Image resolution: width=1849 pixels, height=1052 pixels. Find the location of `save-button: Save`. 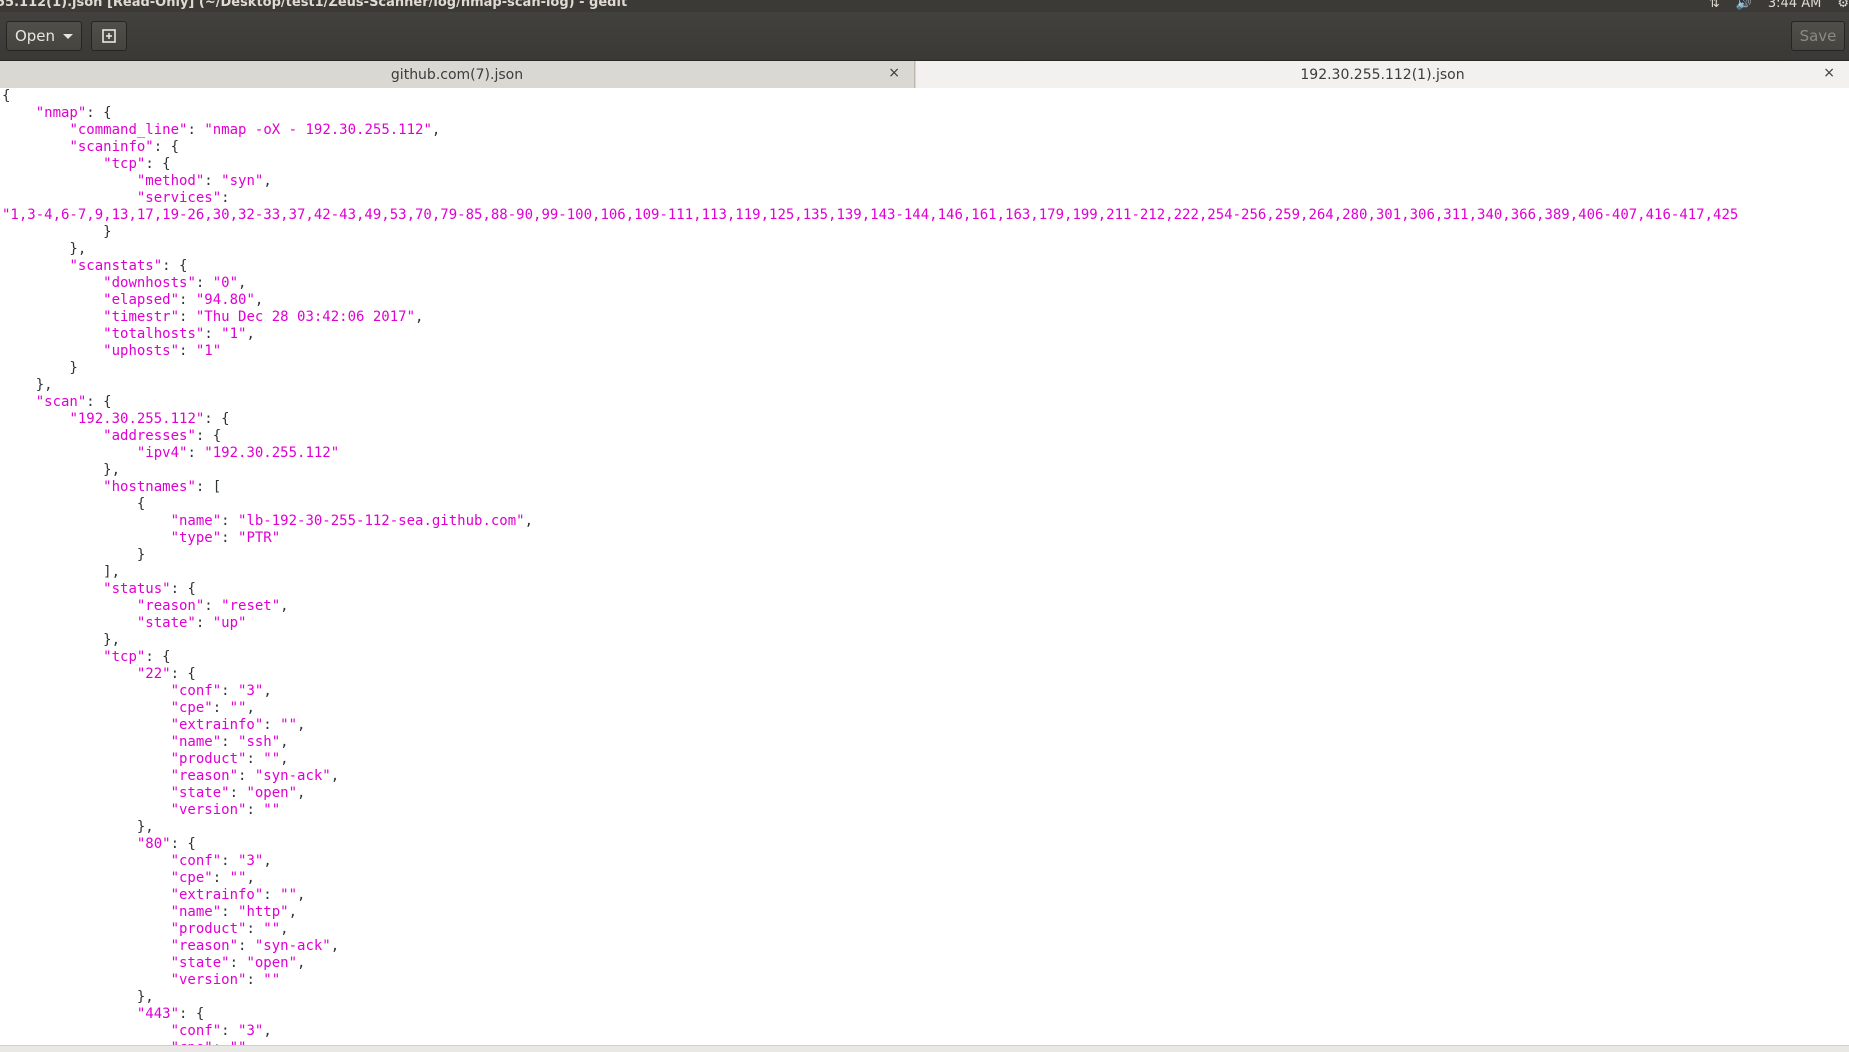

save-button: Save is located at coordinates (1818, 36).